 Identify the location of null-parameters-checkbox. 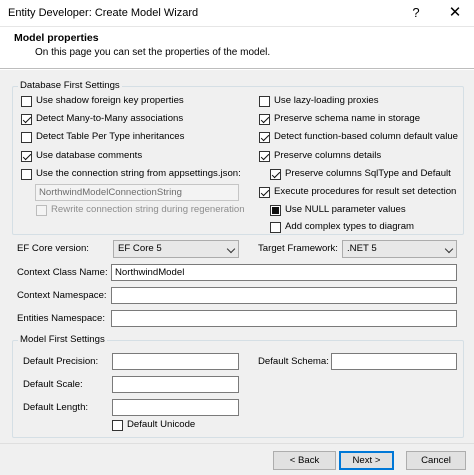
(275, 210).